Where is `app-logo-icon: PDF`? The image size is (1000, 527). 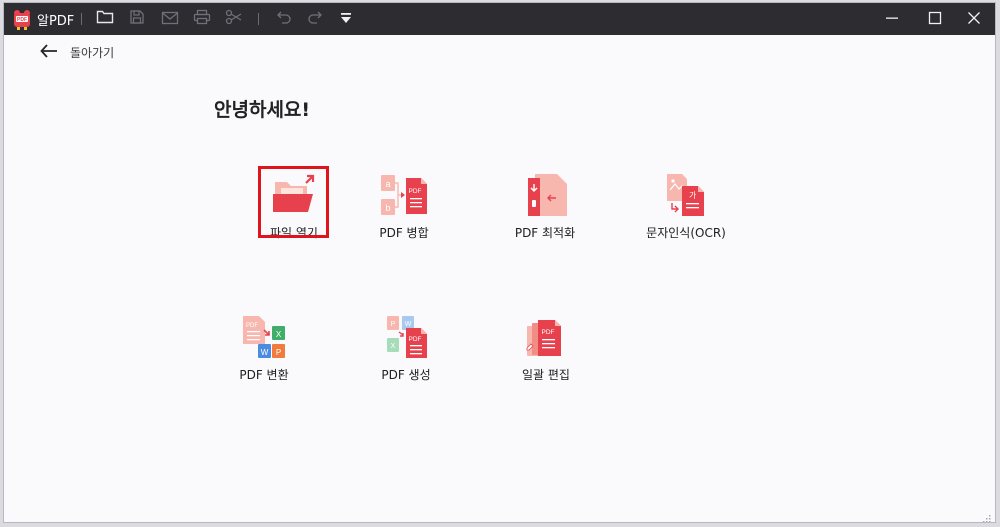
app-logo-icon: PDF is located at coordinates (22, 19).